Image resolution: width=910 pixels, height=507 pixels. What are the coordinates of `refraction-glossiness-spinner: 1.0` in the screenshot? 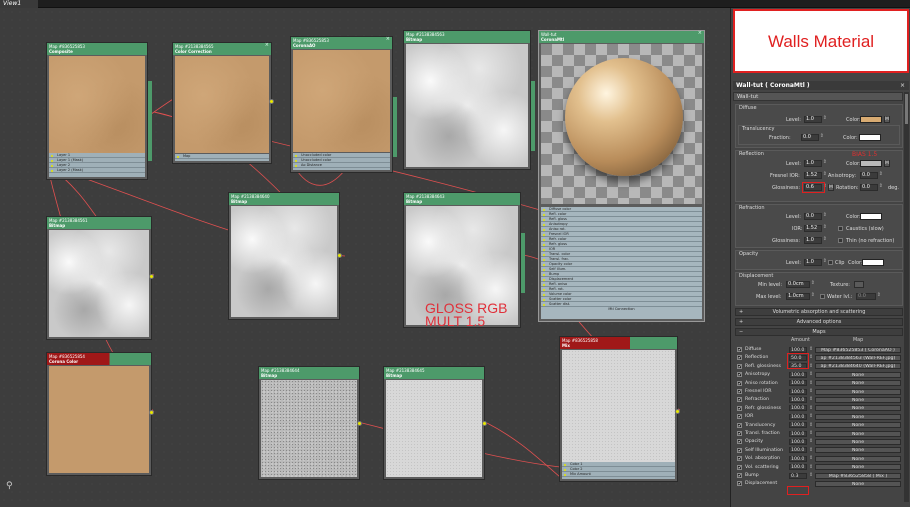 It's located at (815, 240).